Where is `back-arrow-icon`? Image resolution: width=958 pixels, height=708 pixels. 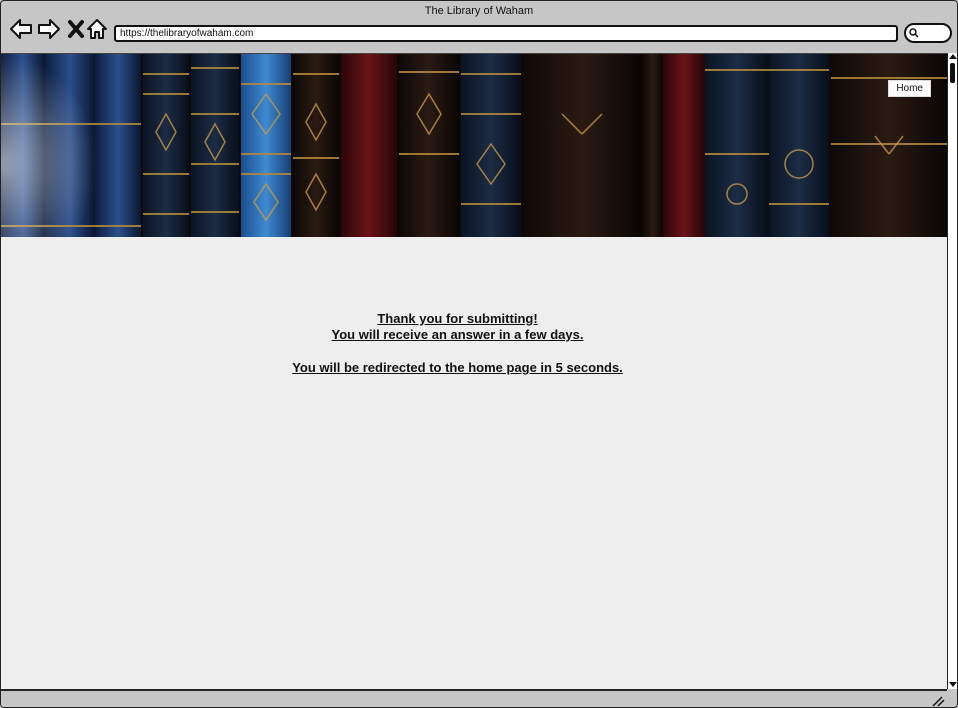
back-arrow-icon is located at coordinates (21, 29).